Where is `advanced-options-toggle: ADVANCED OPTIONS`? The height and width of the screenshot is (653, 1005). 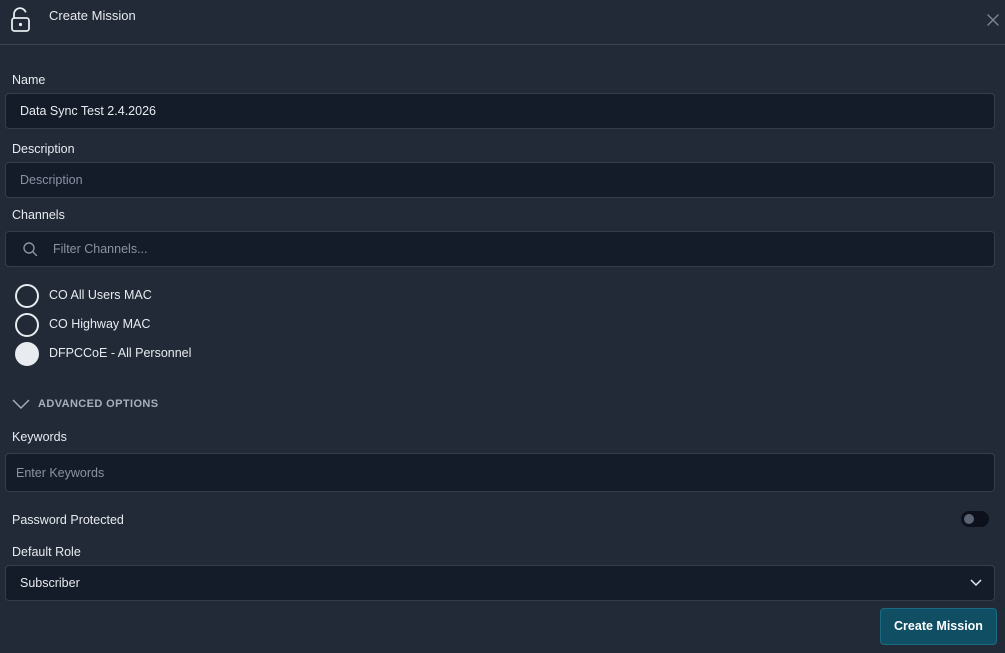
advanced-options-toggle: ADVANCED OPTIONS is located at coordinates (92, 405).